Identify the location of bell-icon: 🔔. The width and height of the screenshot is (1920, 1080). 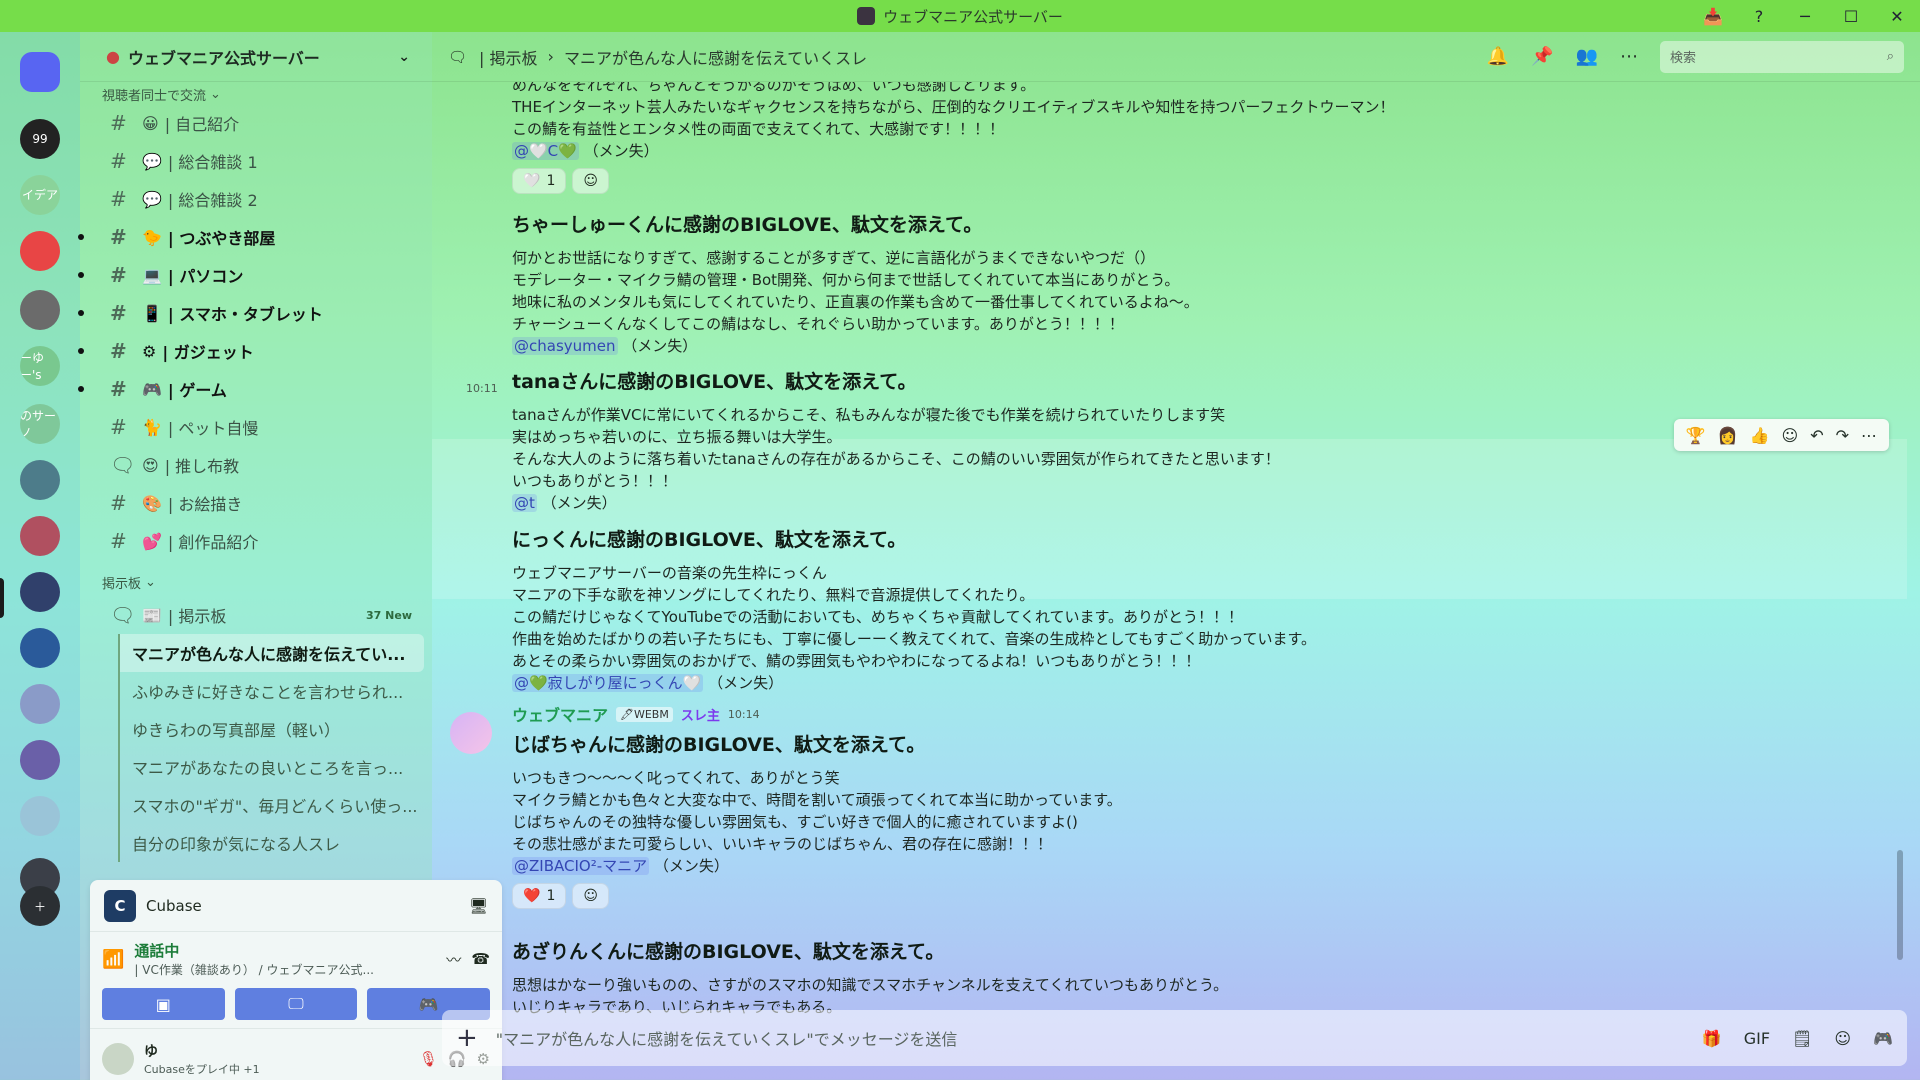
(1498, 56).